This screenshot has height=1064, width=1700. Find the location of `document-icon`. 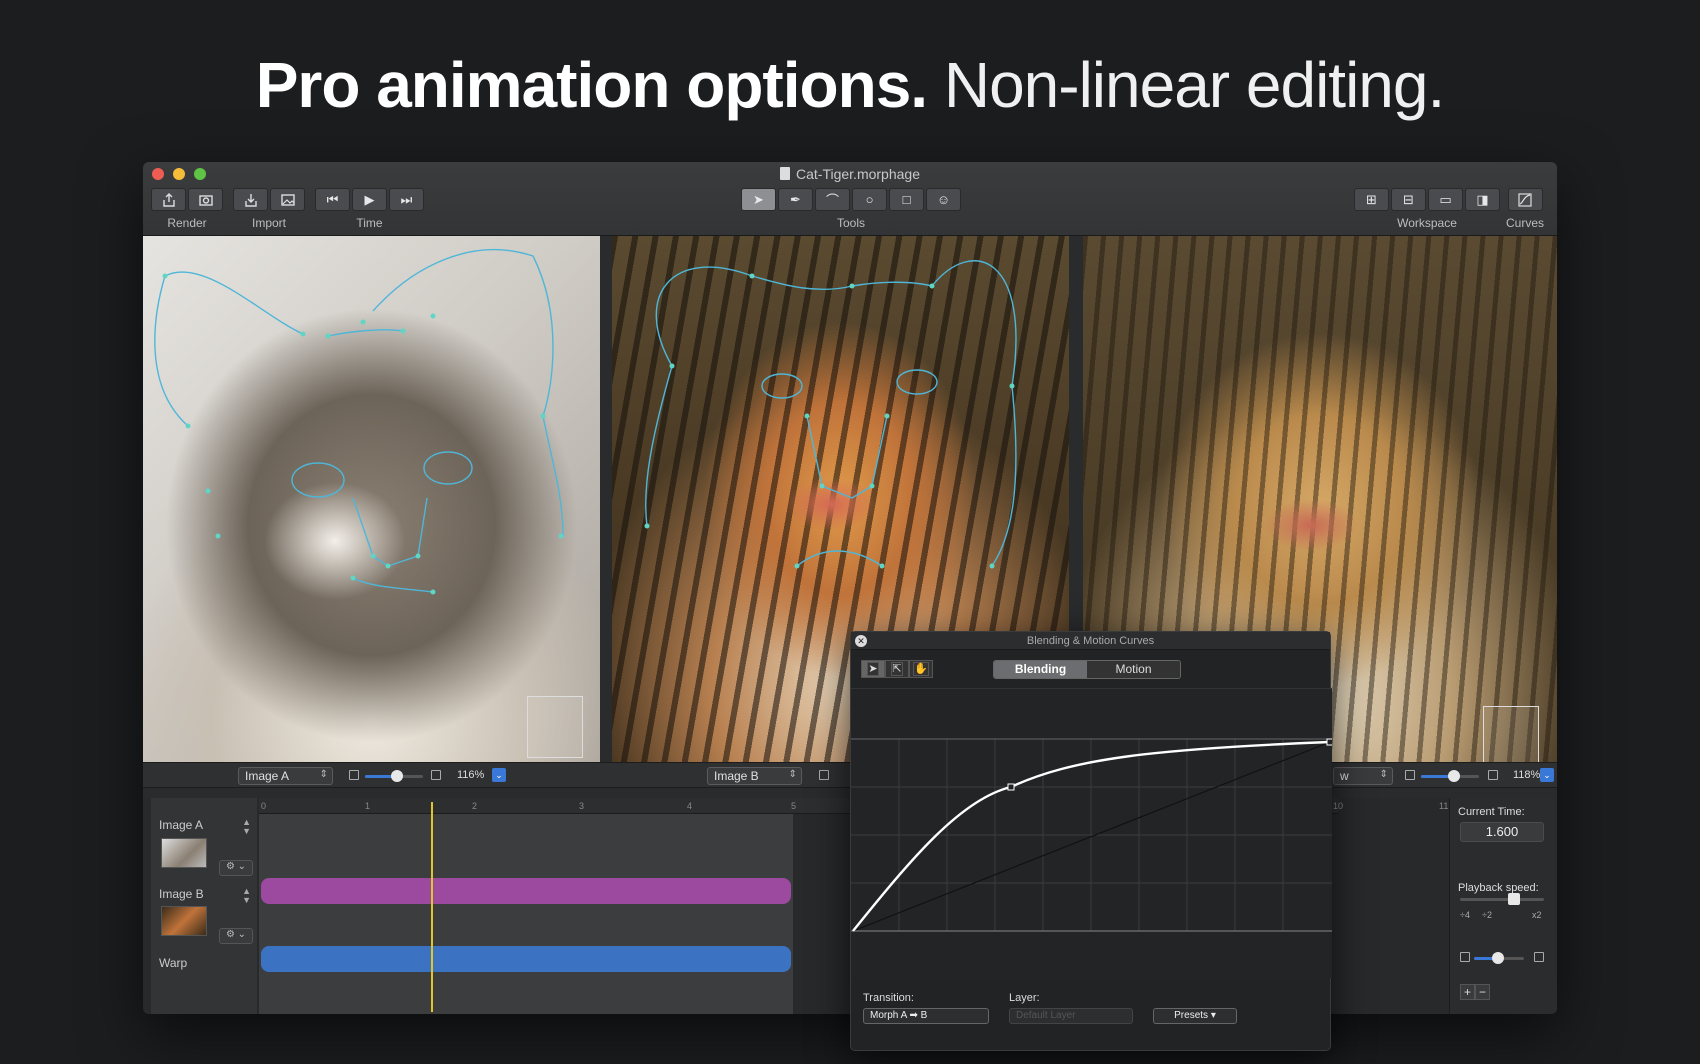

document-icon is located at coordinates (785, 173).